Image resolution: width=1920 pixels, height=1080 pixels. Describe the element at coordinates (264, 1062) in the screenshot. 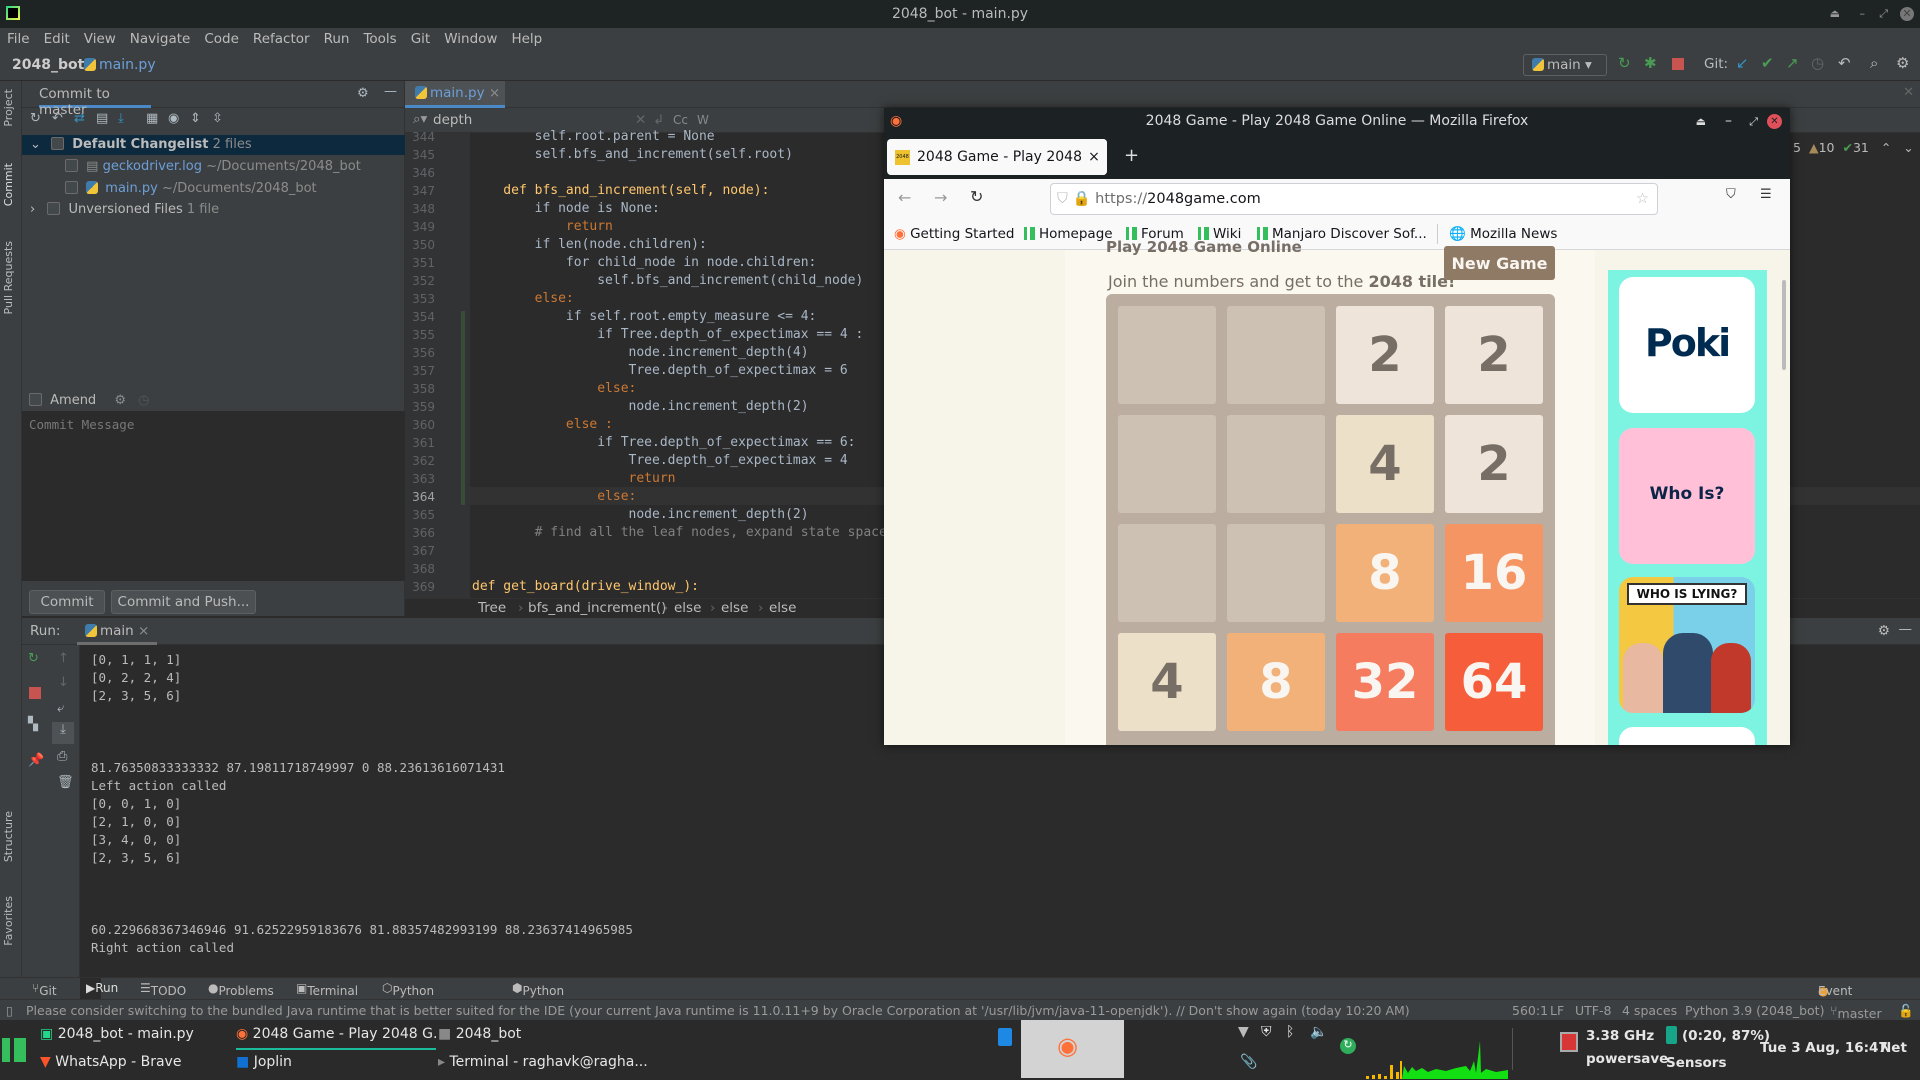

I see `task-joplin: ■ Joplin` at that location.